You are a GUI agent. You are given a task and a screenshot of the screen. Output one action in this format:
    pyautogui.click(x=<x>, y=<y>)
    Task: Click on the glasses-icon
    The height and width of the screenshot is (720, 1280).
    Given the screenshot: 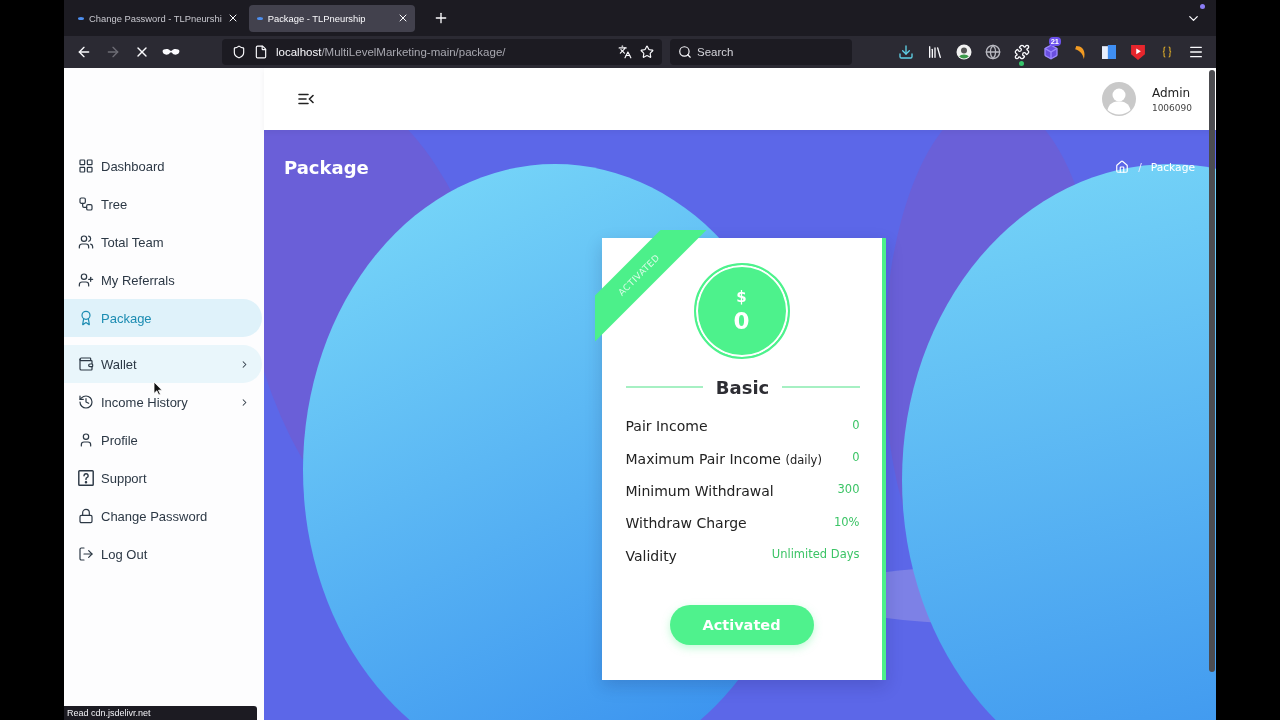 What is the action you would take?
    pyautogui.click(x=170, y=52)
    